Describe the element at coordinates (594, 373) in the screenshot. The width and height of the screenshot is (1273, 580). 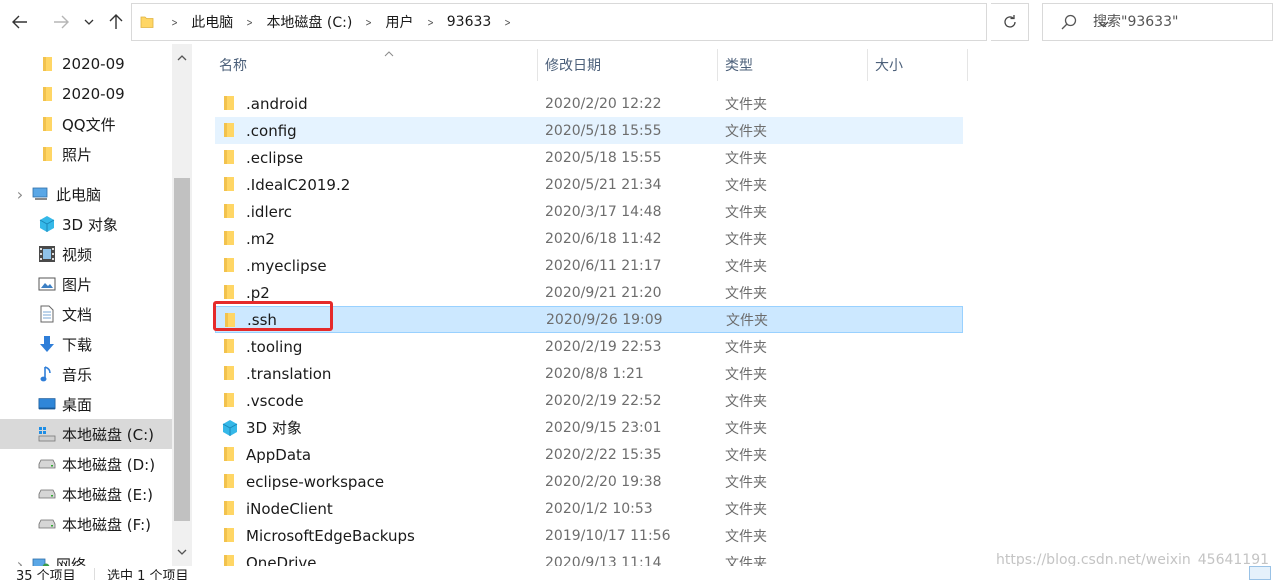
I see `file-modified-date: 2020/8/8 1:21` at that location.